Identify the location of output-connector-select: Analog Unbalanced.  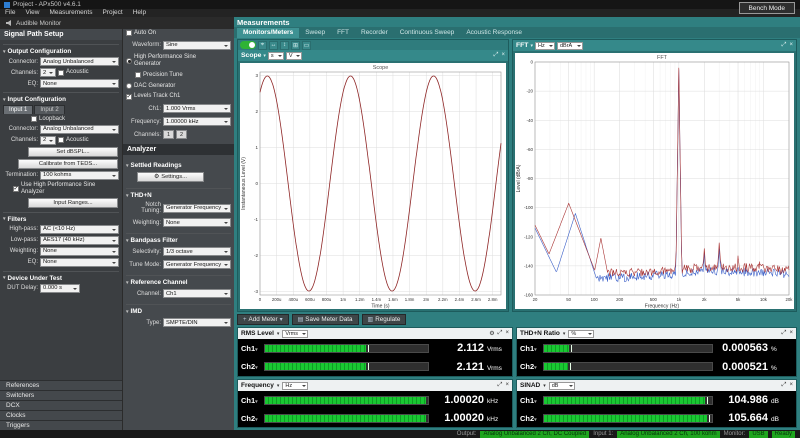
(79, 61).